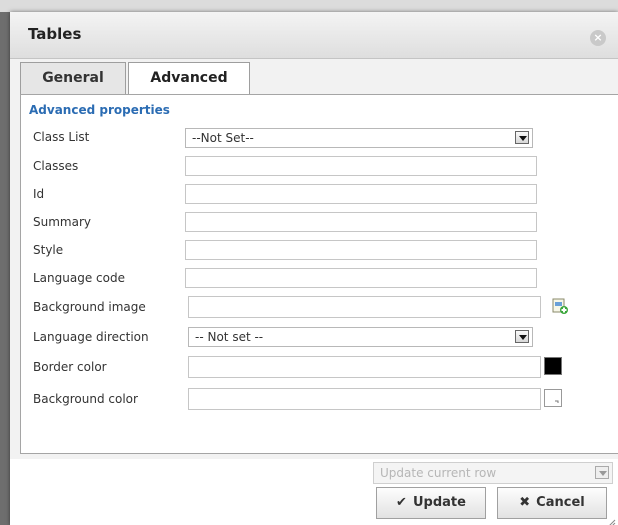 The height and width of the screenshot is (525, 618). I want to click on cancel-label: Cancel, so click(560, 502).